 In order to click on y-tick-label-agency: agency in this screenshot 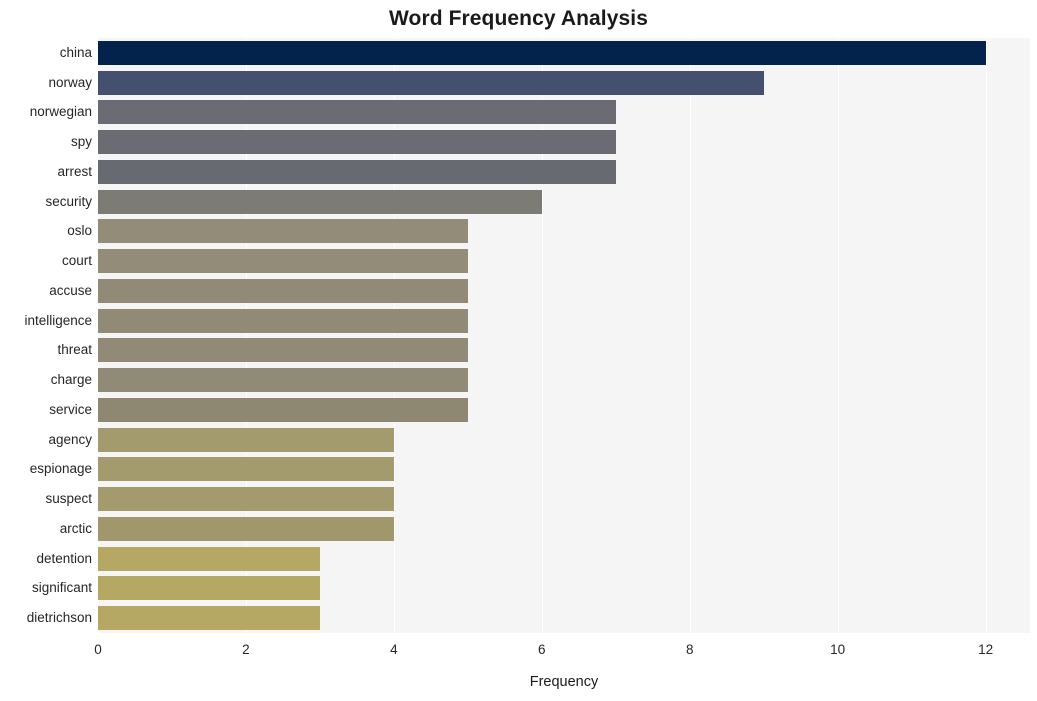, I will do `click(70, 439)`.